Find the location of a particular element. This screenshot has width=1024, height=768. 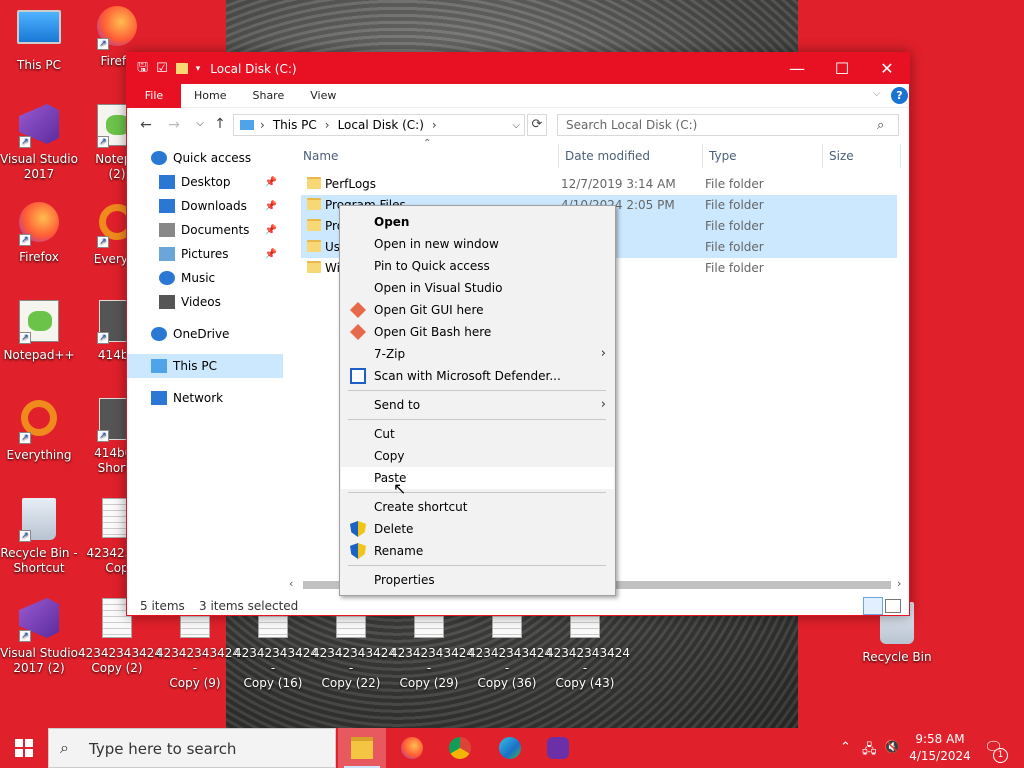

taskbar-chrome is located at coordinates (460, 748).